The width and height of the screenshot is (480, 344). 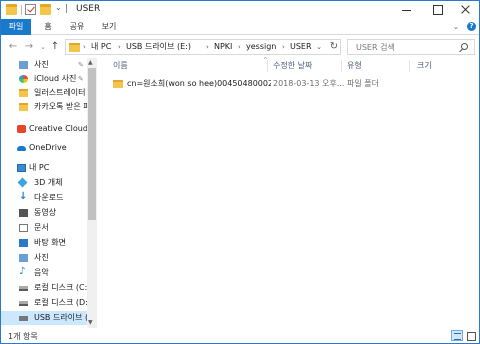 I want to click on sidebar-item: 사진, so click(x=44, y=258).